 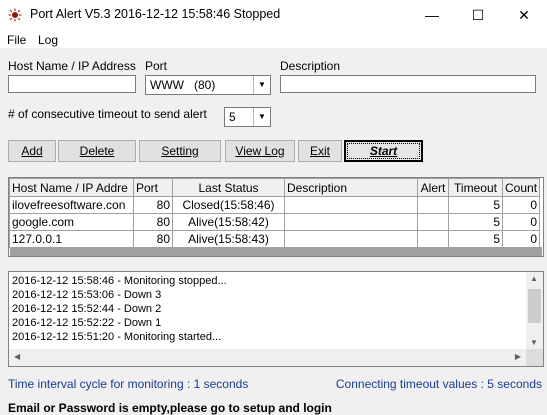 I want to click on scroll-up-arrow-icon: ▲, so click(x=534, y=278).